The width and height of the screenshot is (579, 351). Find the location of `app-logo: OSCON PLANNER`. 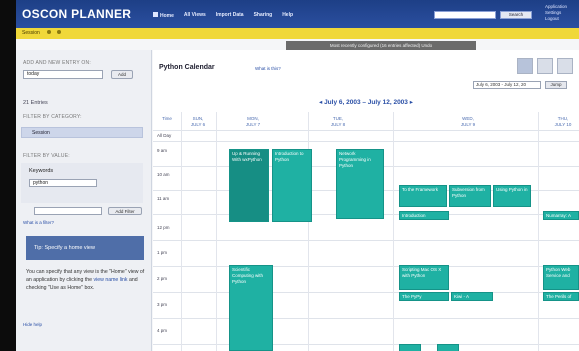

app-logo: OSCON PLANNER is located at coordinates (76, 14).